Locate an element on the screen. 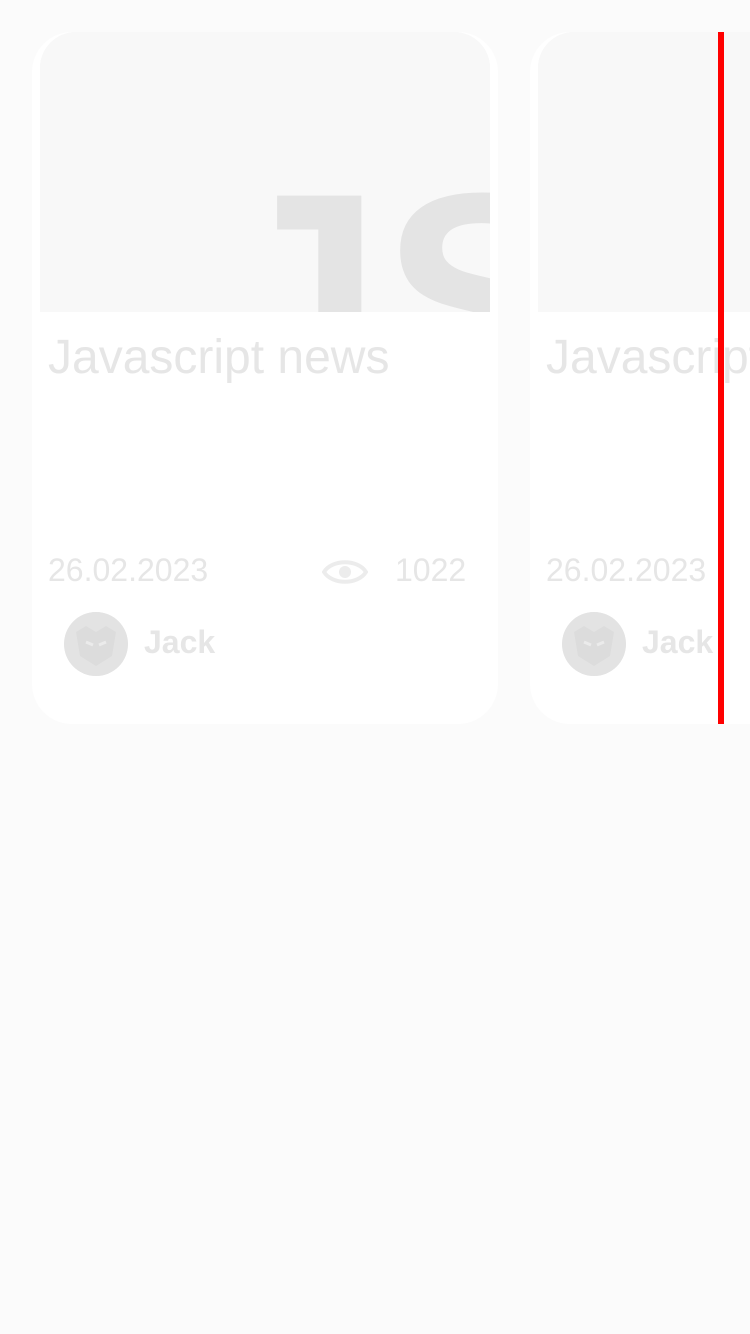 The height and width of the screenshot is (1334, 750). js-logo-image: JS is located at coordinates (265, 172).